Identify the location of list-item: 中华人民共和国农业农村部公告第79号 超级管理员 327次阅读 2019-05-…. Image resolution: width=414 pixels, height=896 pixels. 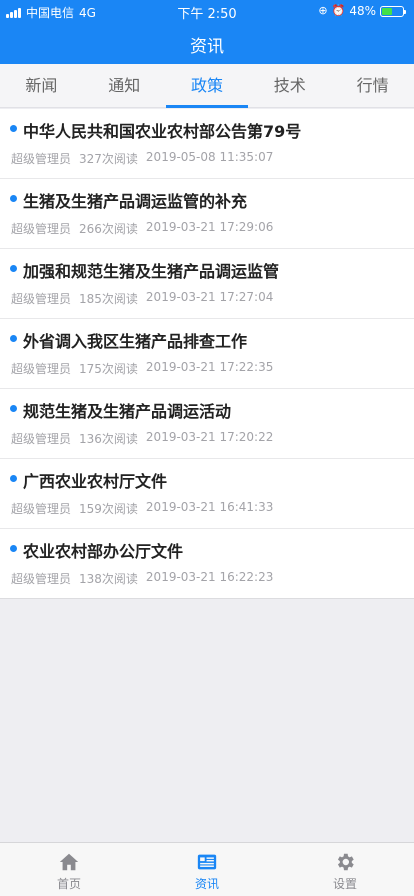
(207, 144).